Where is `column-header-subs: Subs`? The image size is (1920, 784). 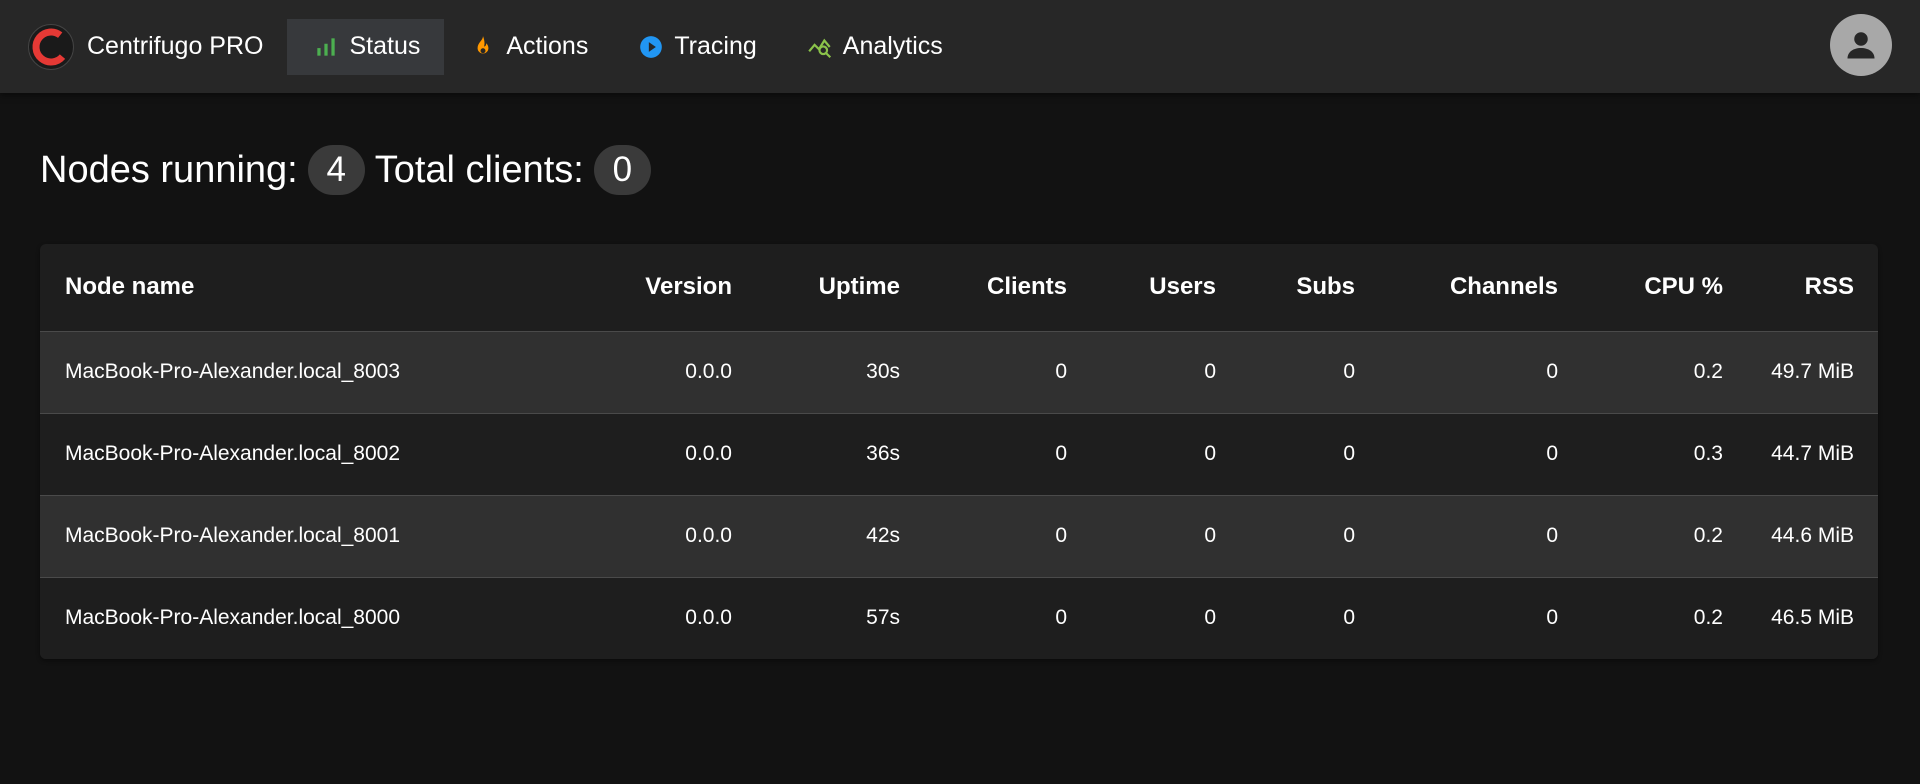 column-header-subs: Subs is located at coordinates (1309, 288).